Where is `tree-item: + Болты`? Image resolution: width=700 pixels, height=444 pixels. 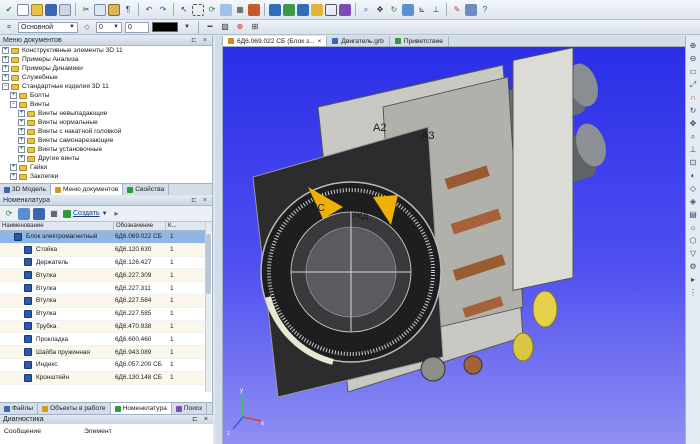 tree-item: + Болты is located at coordinates (106, 95).